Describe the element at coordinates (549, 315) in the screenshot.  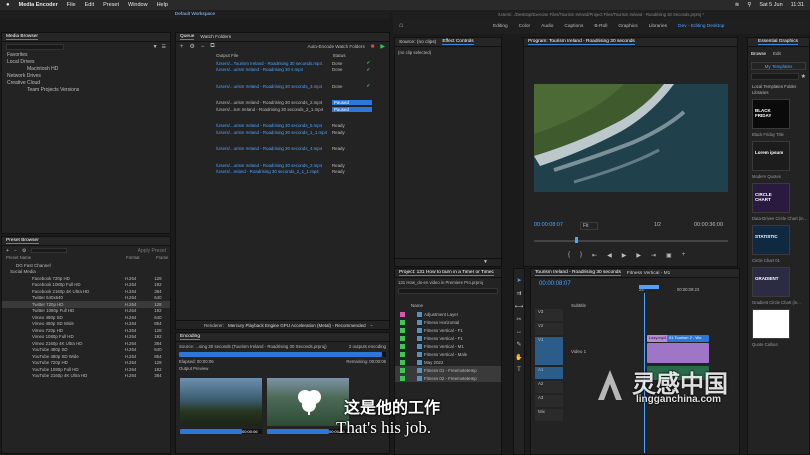
I see `track-header: V3` at that location.